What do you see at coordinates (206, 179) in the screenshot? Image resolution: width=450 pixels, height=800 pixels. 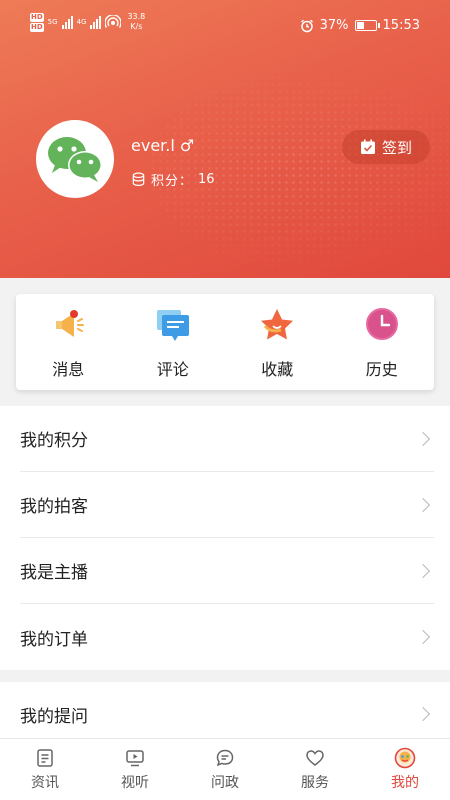 I see `points-value: 16` at bounding box center [206, 179].